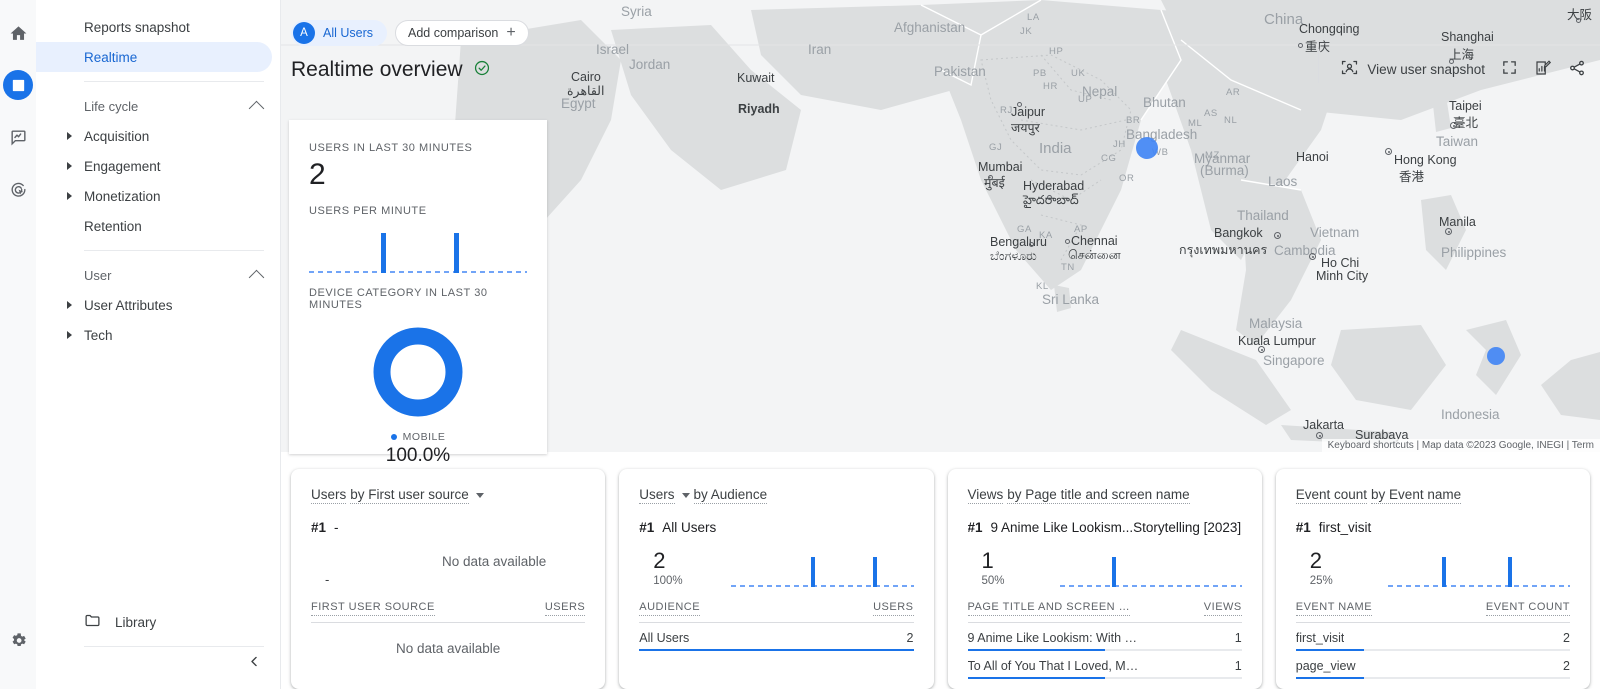 The image size is (1600, 689). What do you see at coordinates (659, 560) in the screenshot?
I see `card-metric-value: 2` at bounding box center [659, 560].